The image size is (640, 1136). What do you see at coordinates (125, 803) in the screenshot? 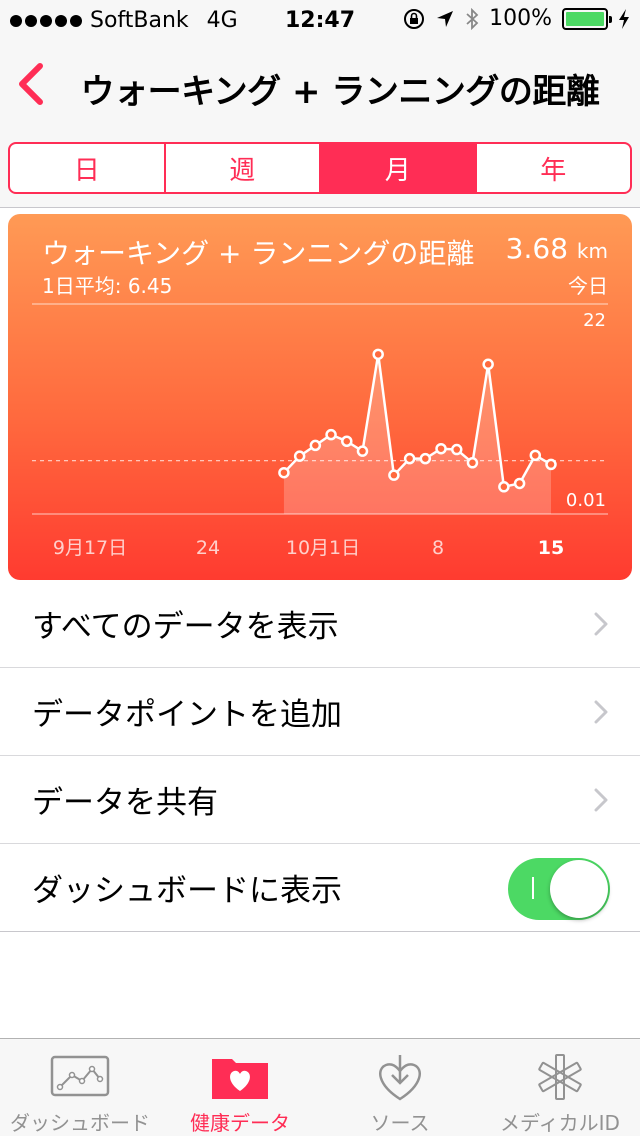
I see `share-data-label: データを共有` at bounding box center [125, 803].